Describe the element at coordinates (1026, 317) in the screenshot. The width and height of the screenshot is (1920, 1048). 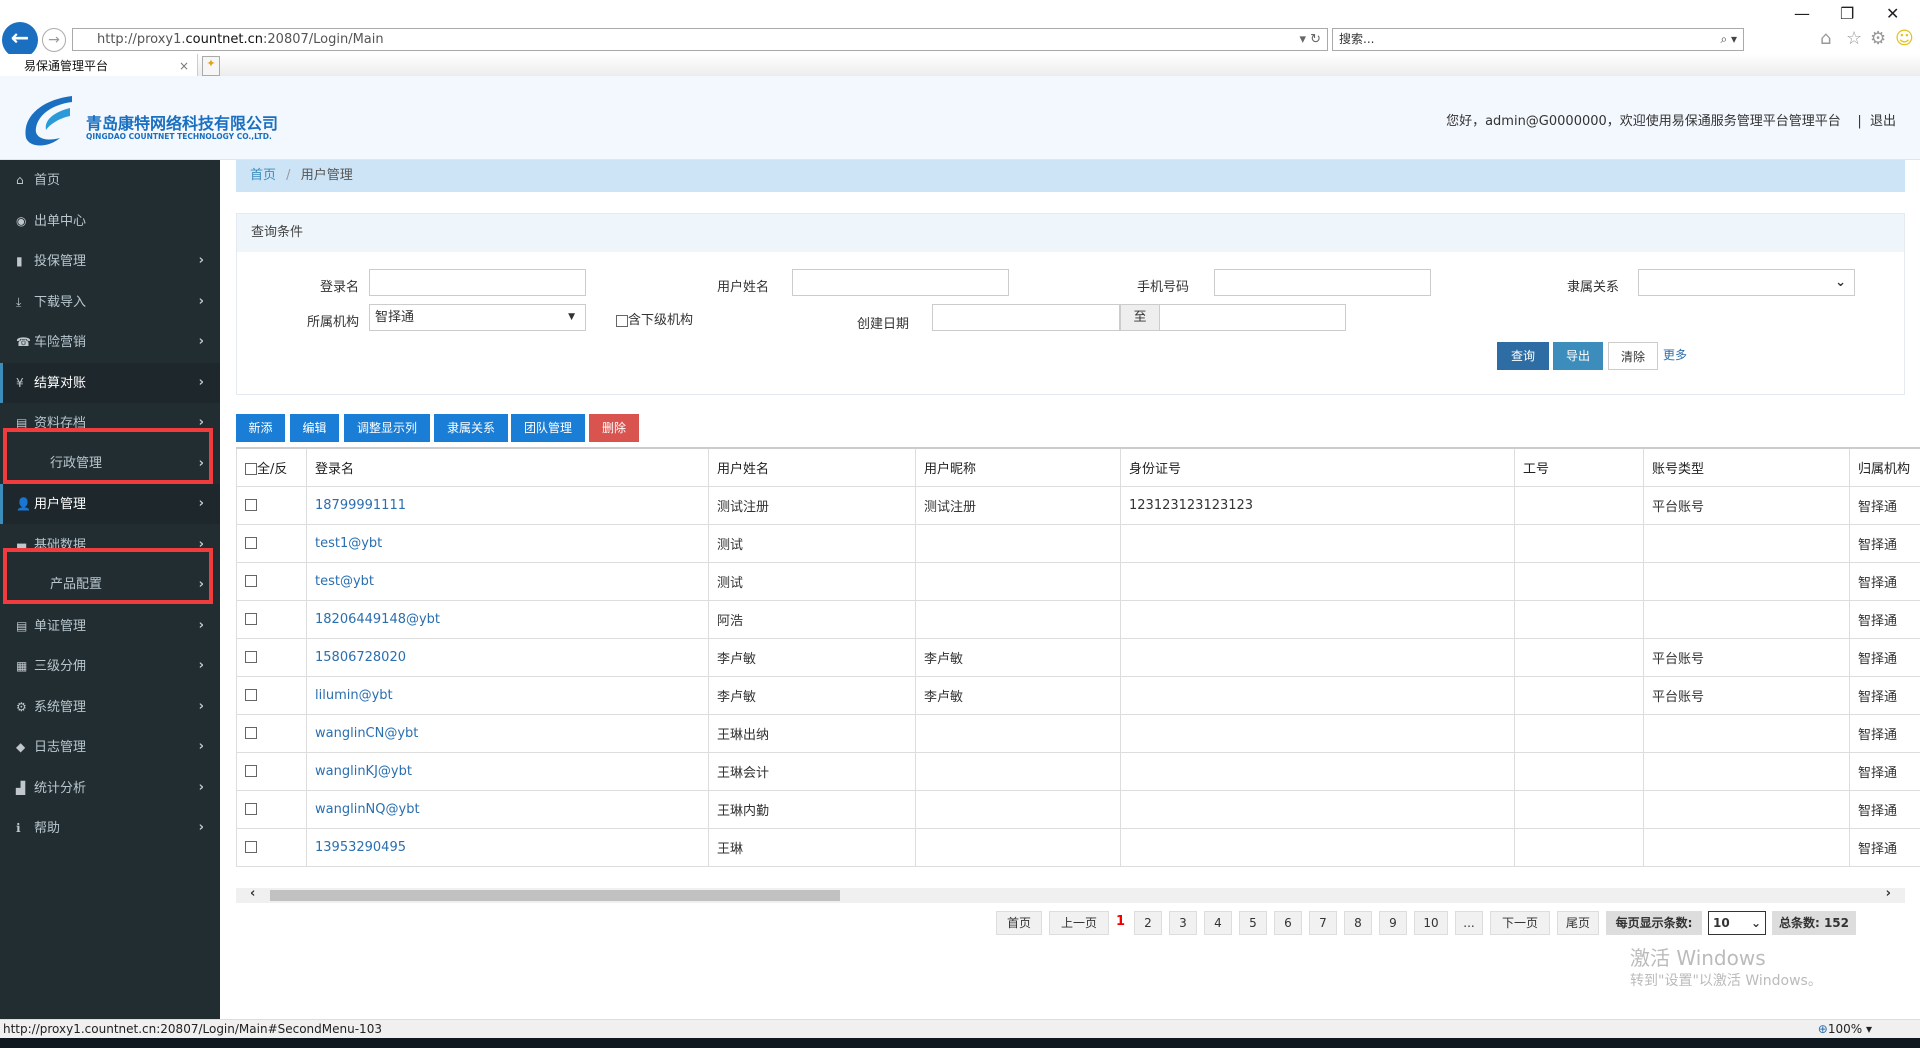
I see `date-from-input` at that location.